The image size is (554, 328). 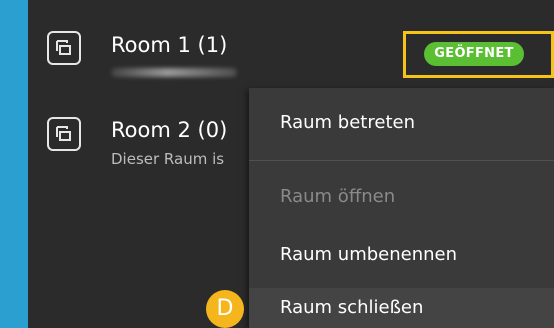 What do you see at coordinates (401, 255) in the screenshot?
I see `menu-item-rename-room: Raum umbenennen` at bounding box center [401, 255].